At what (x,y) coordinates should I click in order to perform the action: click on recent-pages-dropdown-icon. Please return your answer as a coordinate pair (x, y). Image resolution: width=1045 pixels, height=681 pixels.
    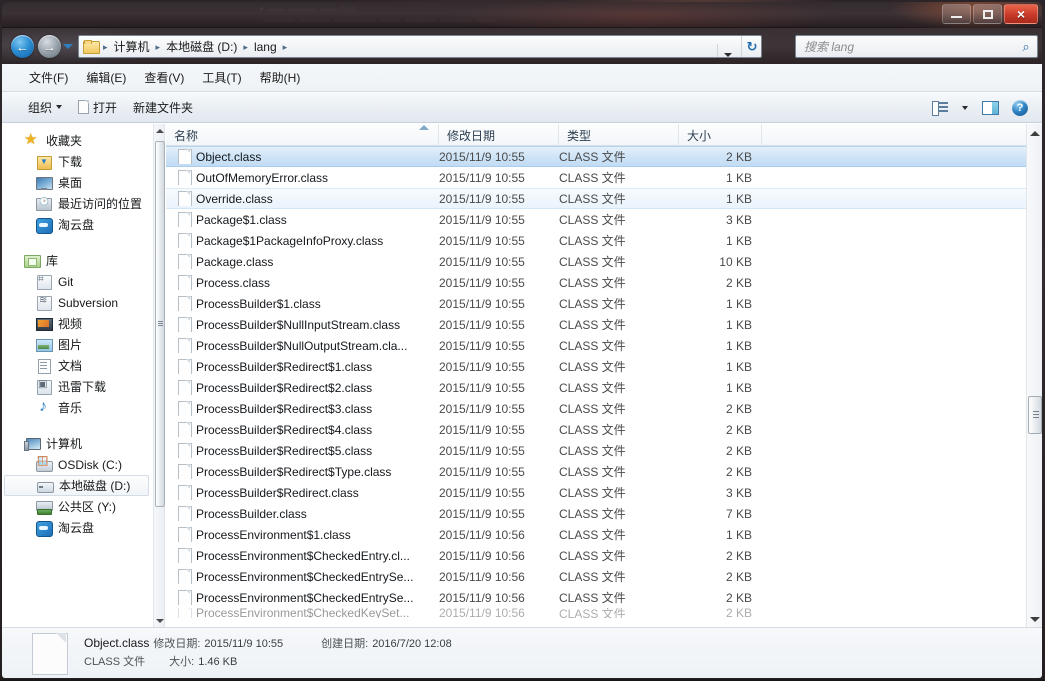
    Looking at the image, I should click on (68, 47).